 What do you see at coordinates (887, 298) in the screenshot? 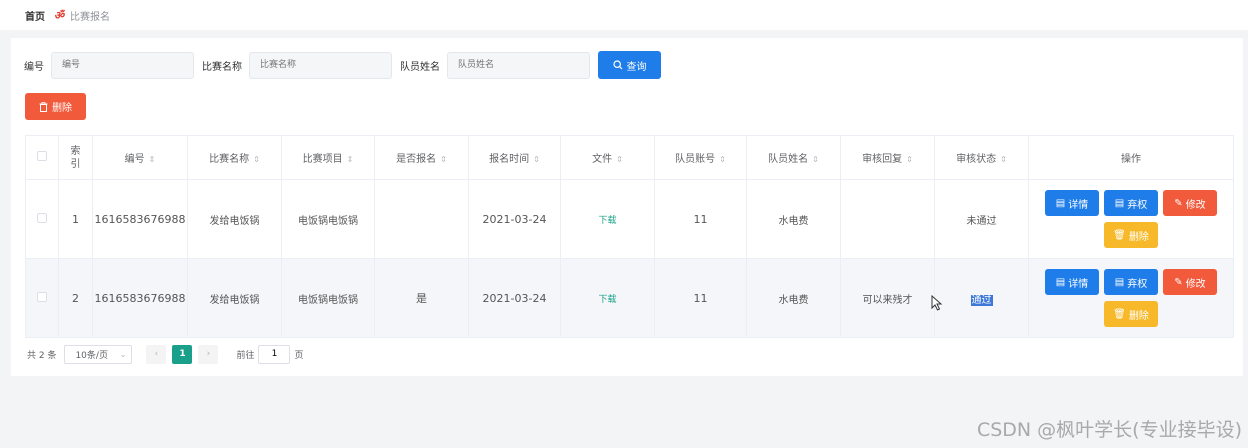
I see `cell-reply: 可以来残才` at bounding box center [887, 298].